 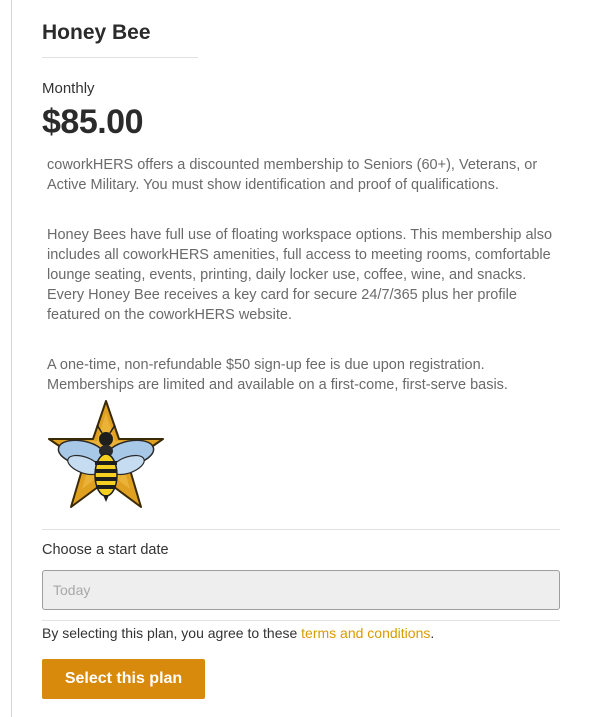 What do you see at coordinates (301, 590) in the screenshot?
I see `start-date-input` at bounding box center [301, 590].